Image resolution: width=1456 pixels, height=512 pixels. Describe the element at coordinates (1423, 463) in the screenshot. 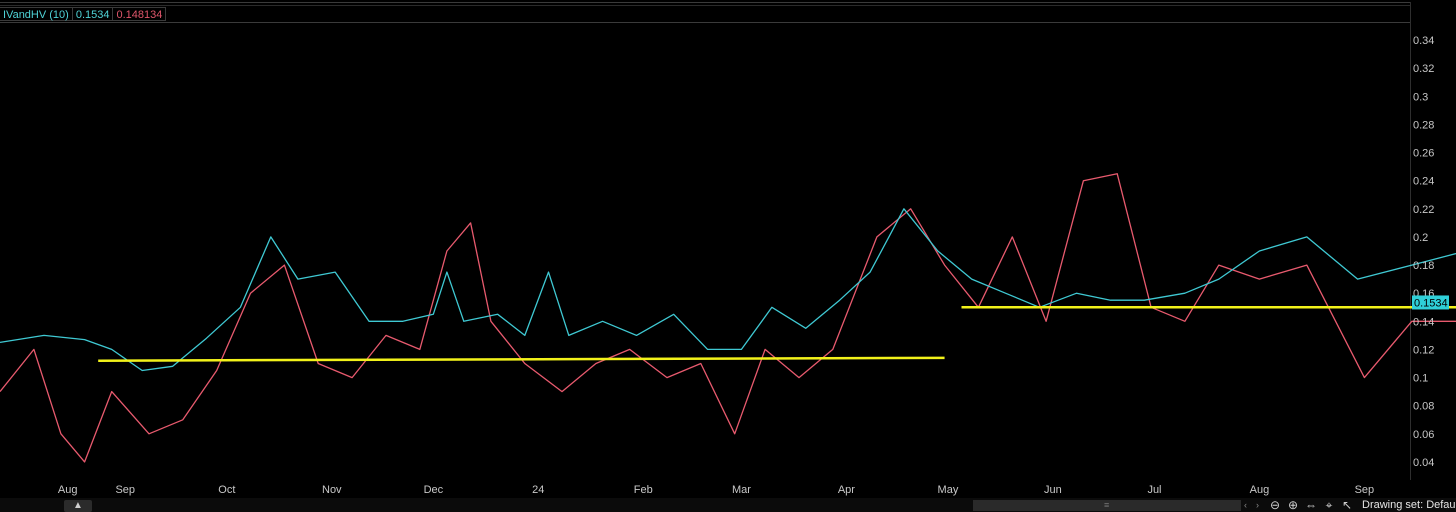

I see `y-tick-label: 0.04` at that location.